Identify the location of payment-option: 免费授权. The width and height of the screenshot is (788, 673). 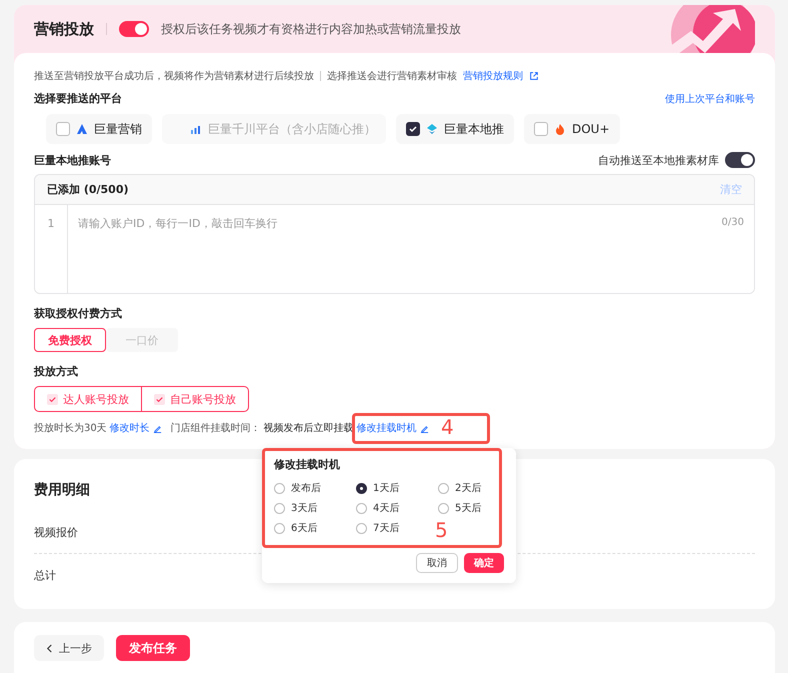
(70, 340).